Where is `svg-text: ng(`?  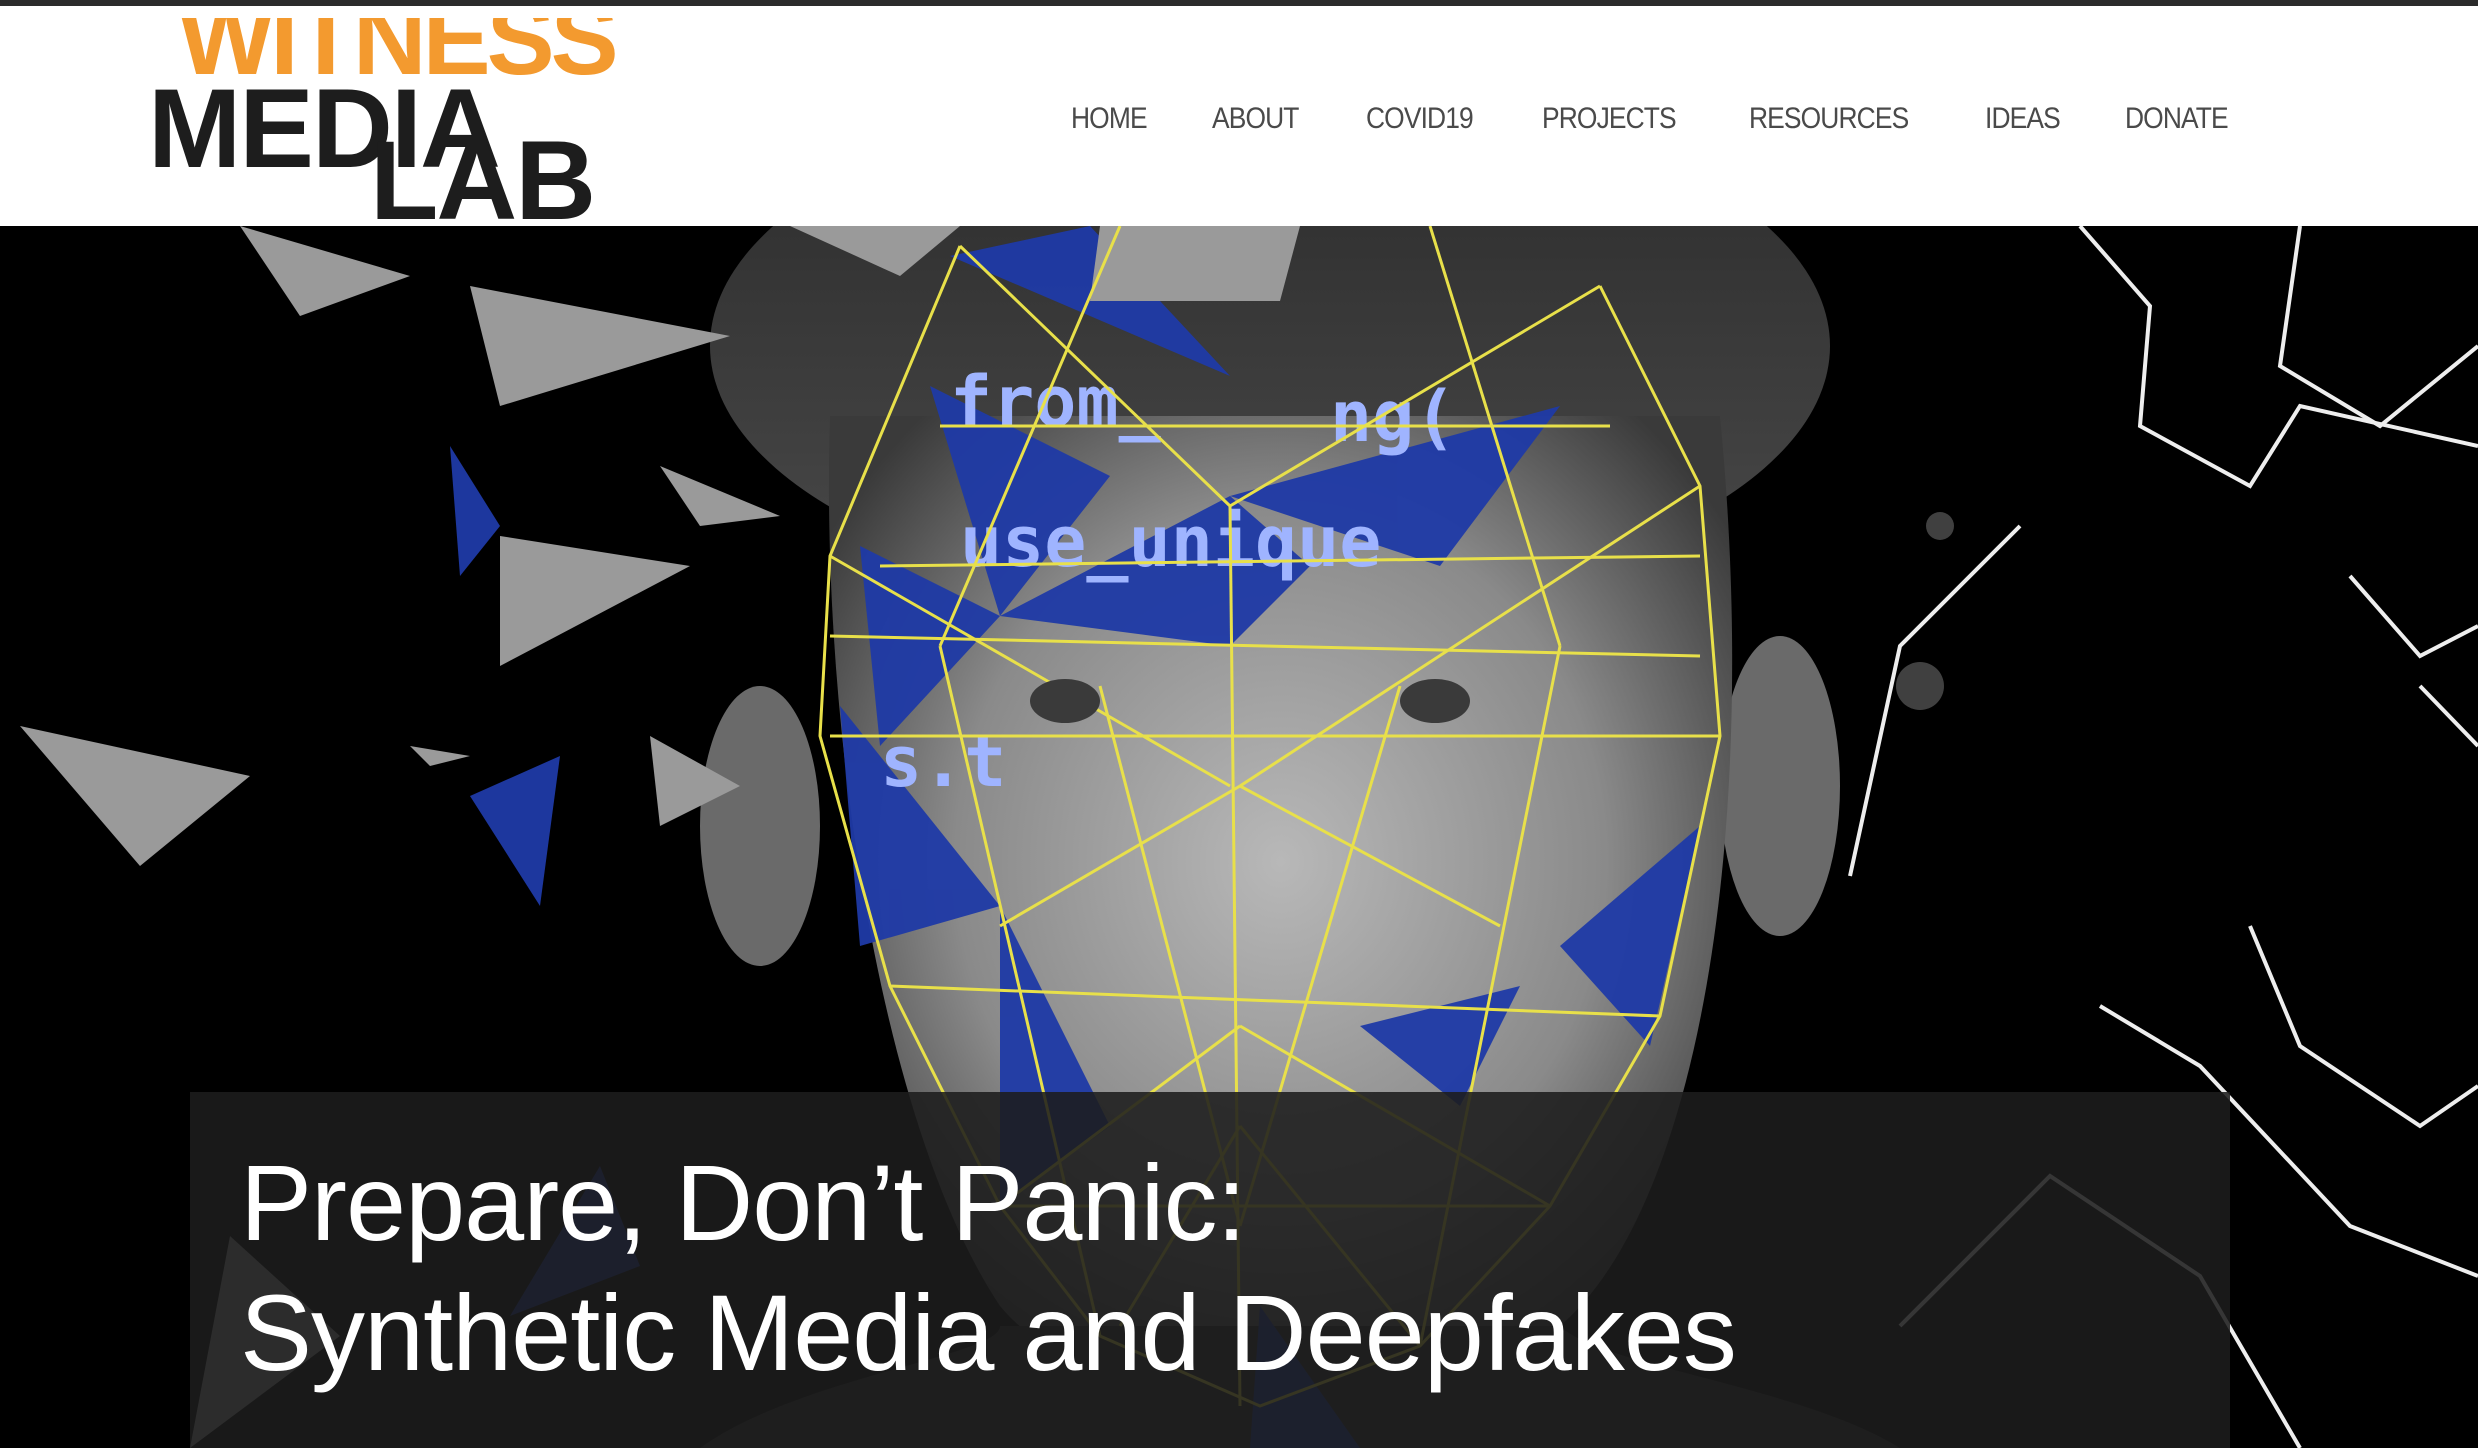 svg-text: ng( is located at coordinates (1393, 417).